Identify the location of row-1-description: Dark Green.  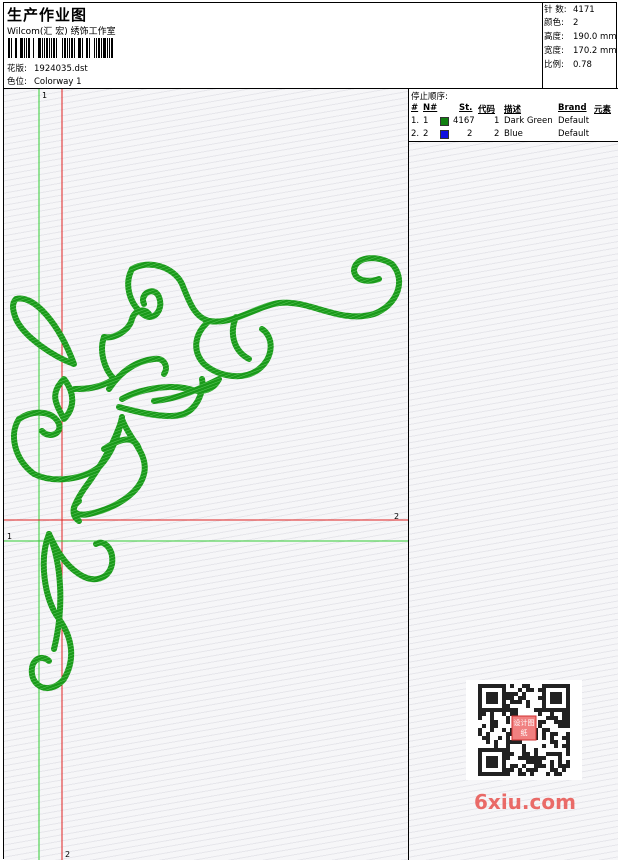
(528, 121).